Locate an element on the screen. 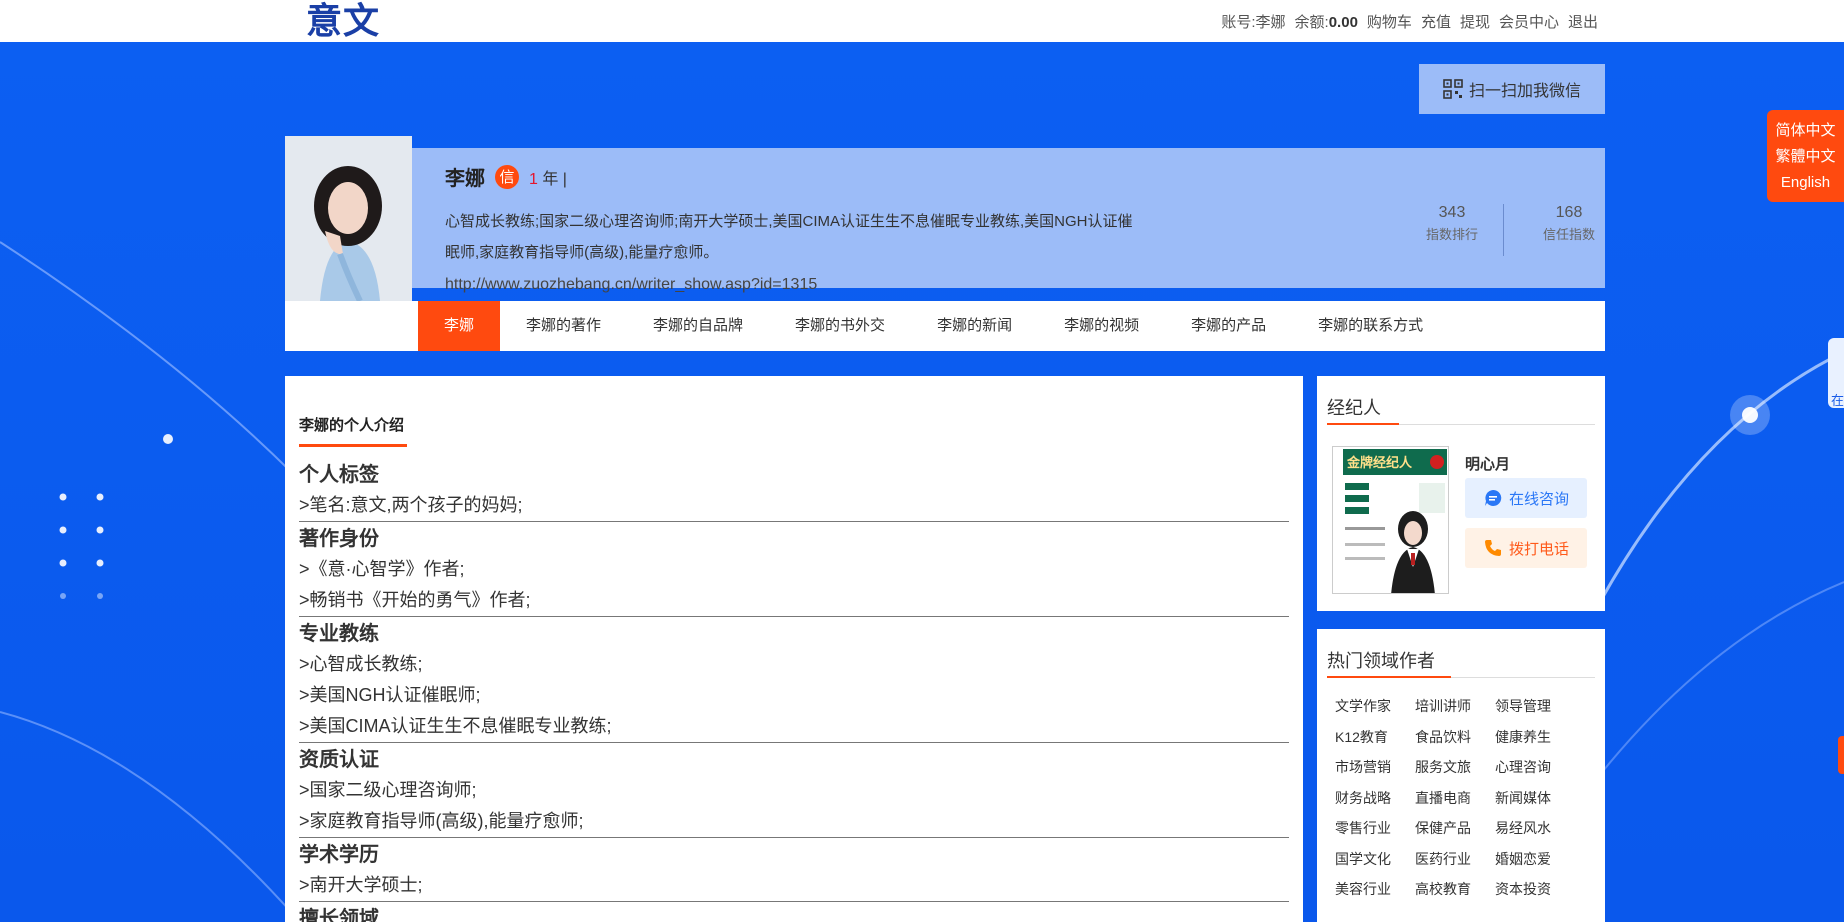  group-item: >笔名:意文,两个孩子的妈妈; is located at coordinates (411, 505).